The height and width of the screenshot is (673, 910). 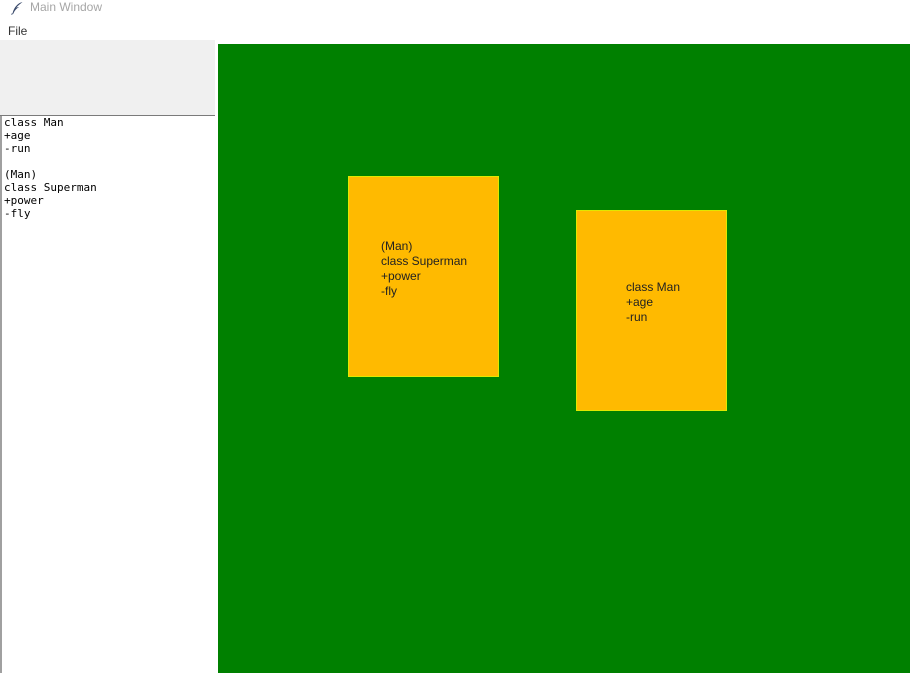 I want to click on class-card-text: class Man +age -run, so click(x=653, y=302).